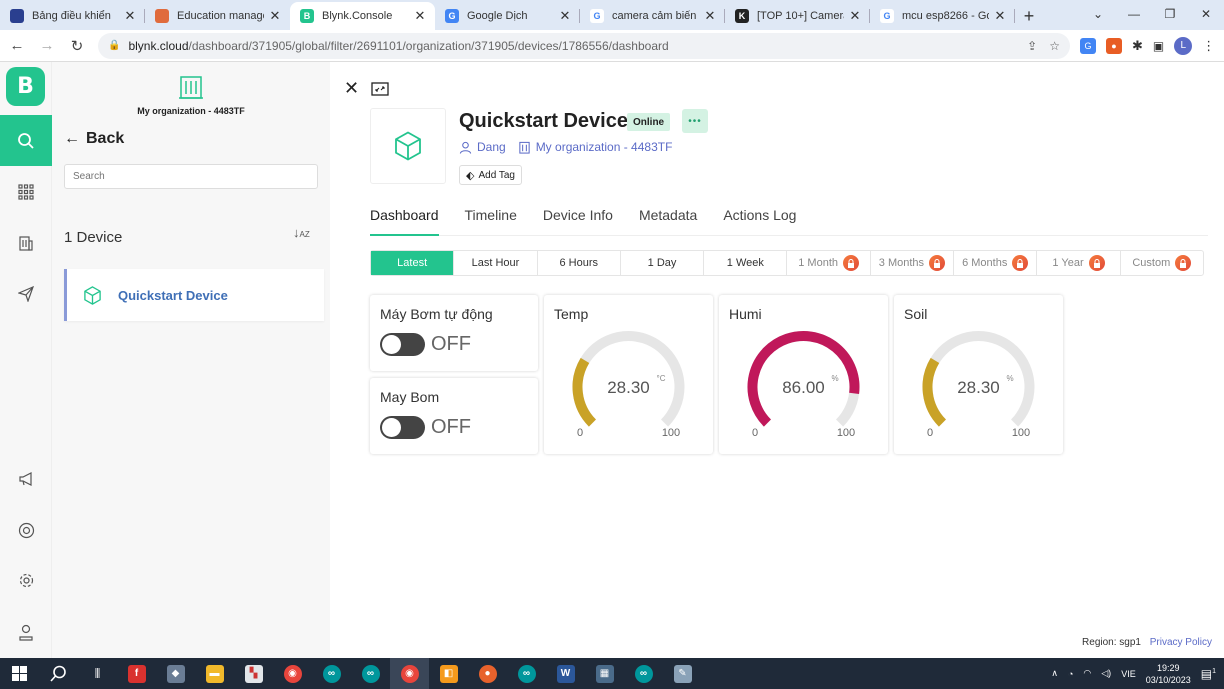 This screenshot has width=1224, height=689. Describe the element at coordinates (26, 530) in the screenshot. I see `help-nav-button` at that location.